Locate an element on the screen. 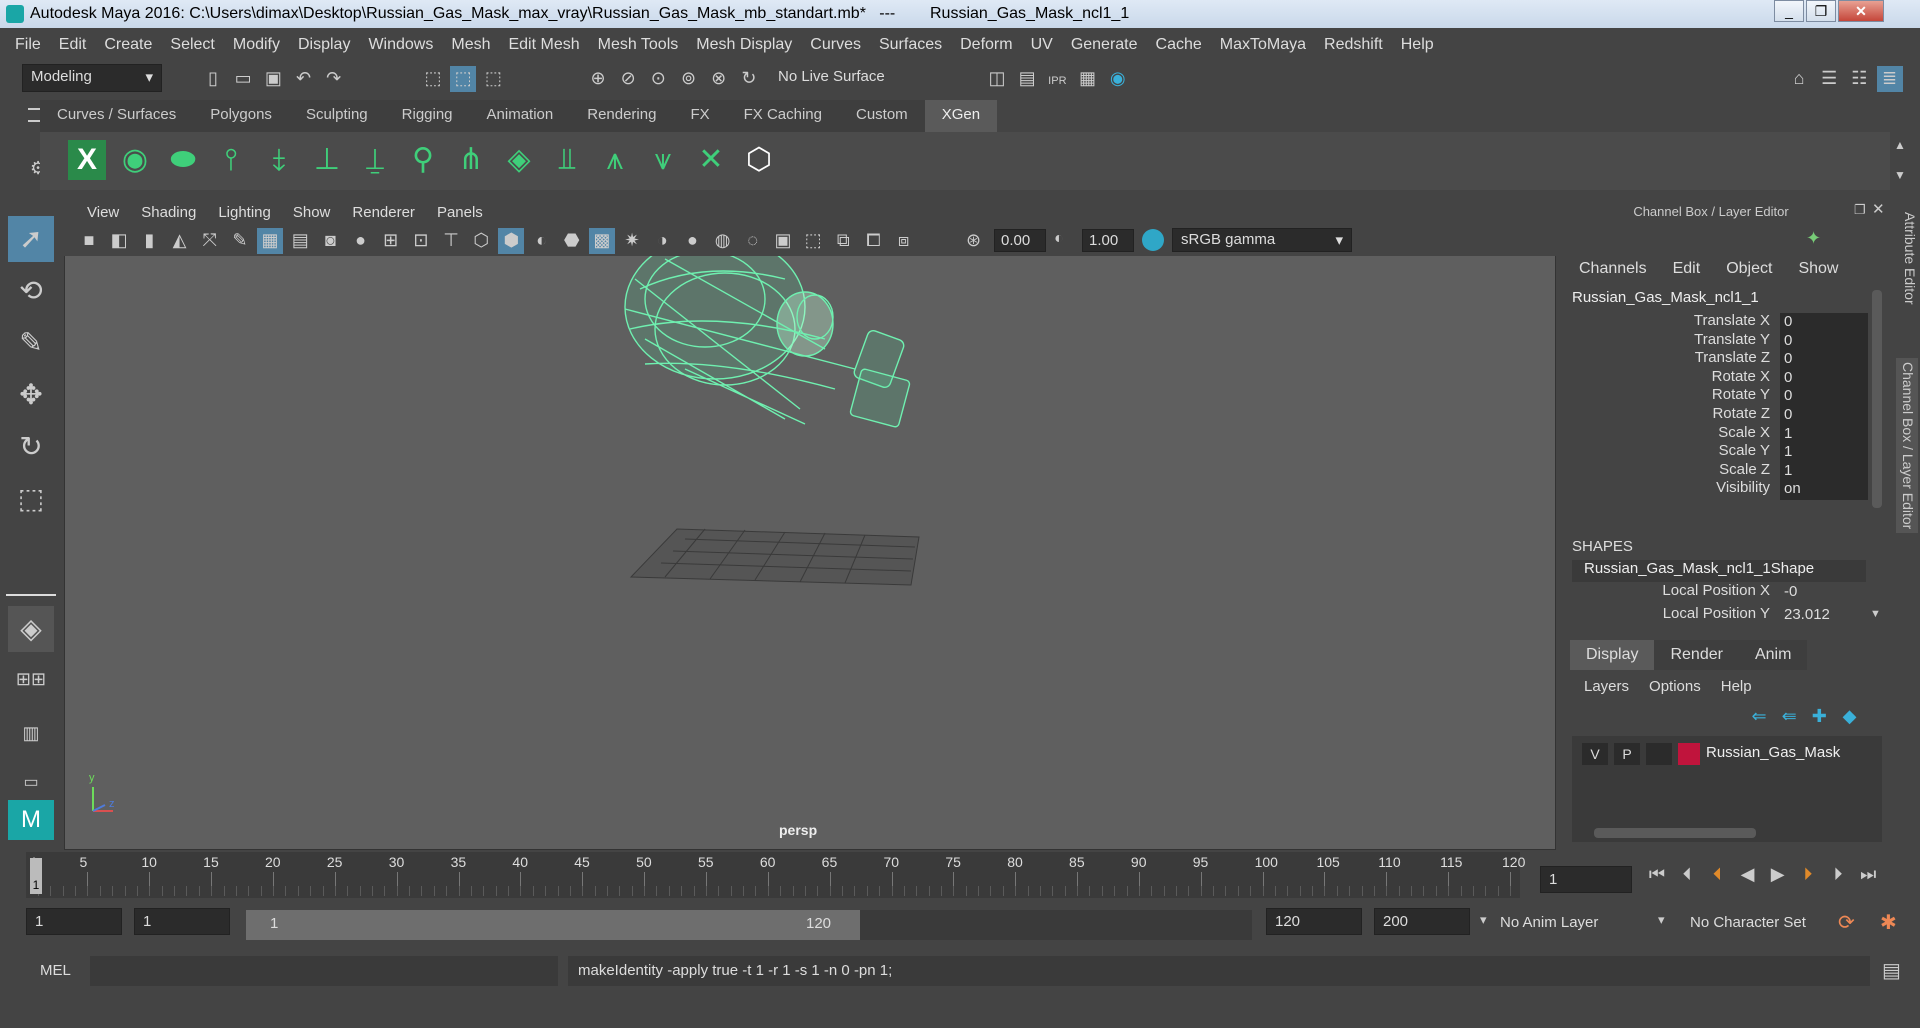  select-object-icon: ⬚ is located at coordinates (463, 79).